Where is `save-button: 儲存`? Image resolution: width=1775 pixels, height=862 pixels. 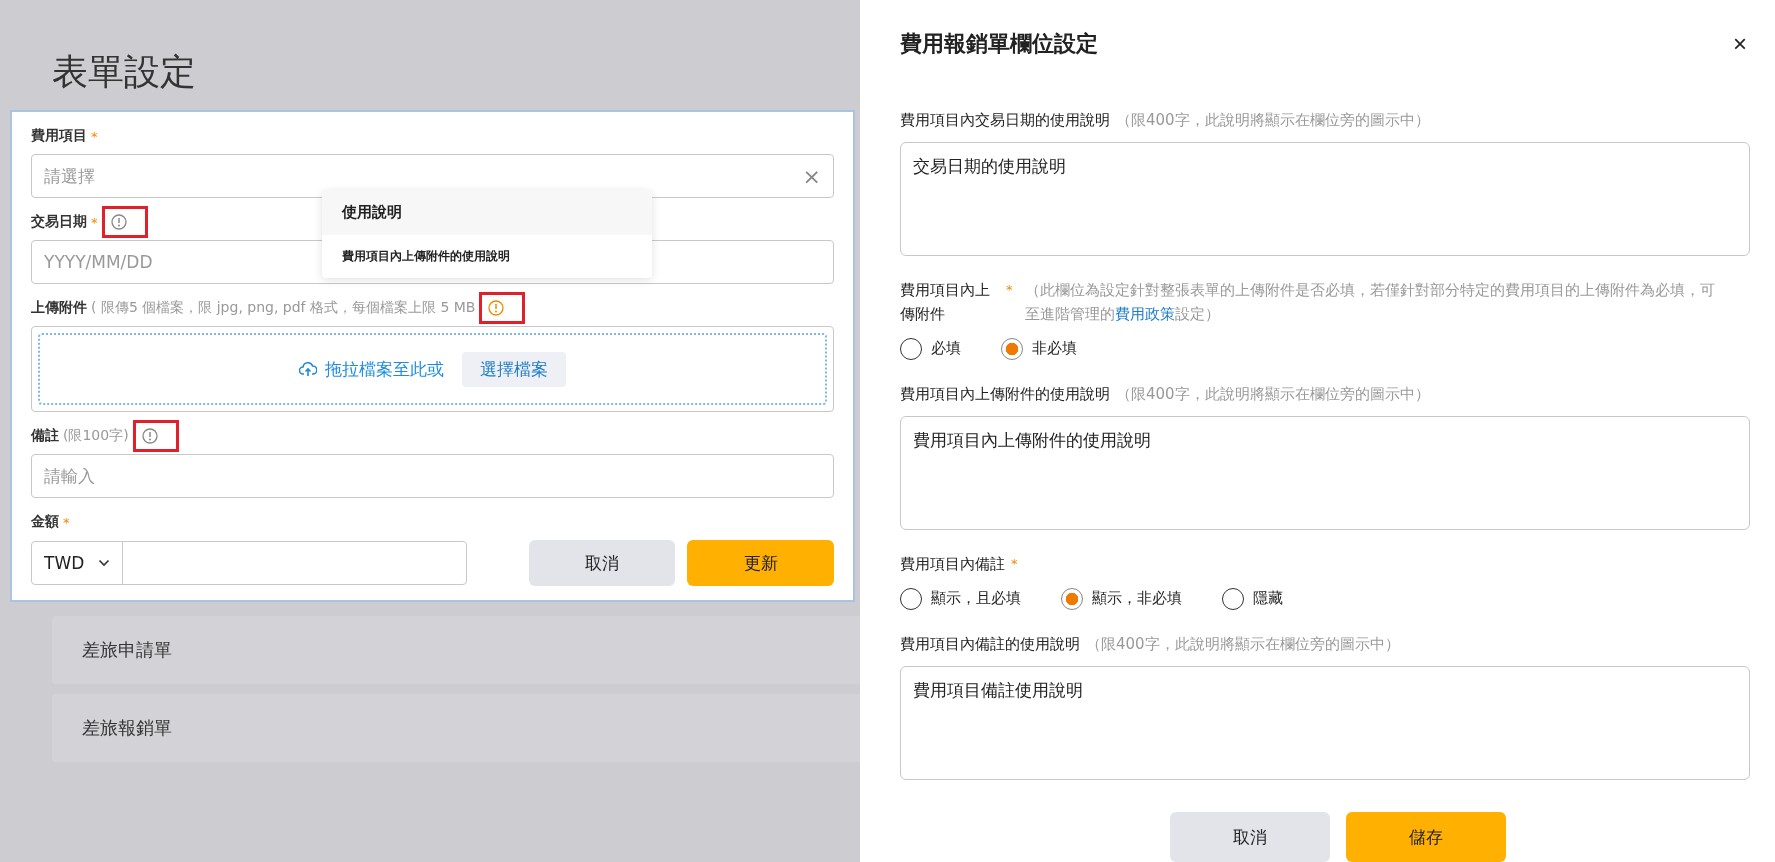
save-button: 儲存 is located at coordinates (1425, 837).